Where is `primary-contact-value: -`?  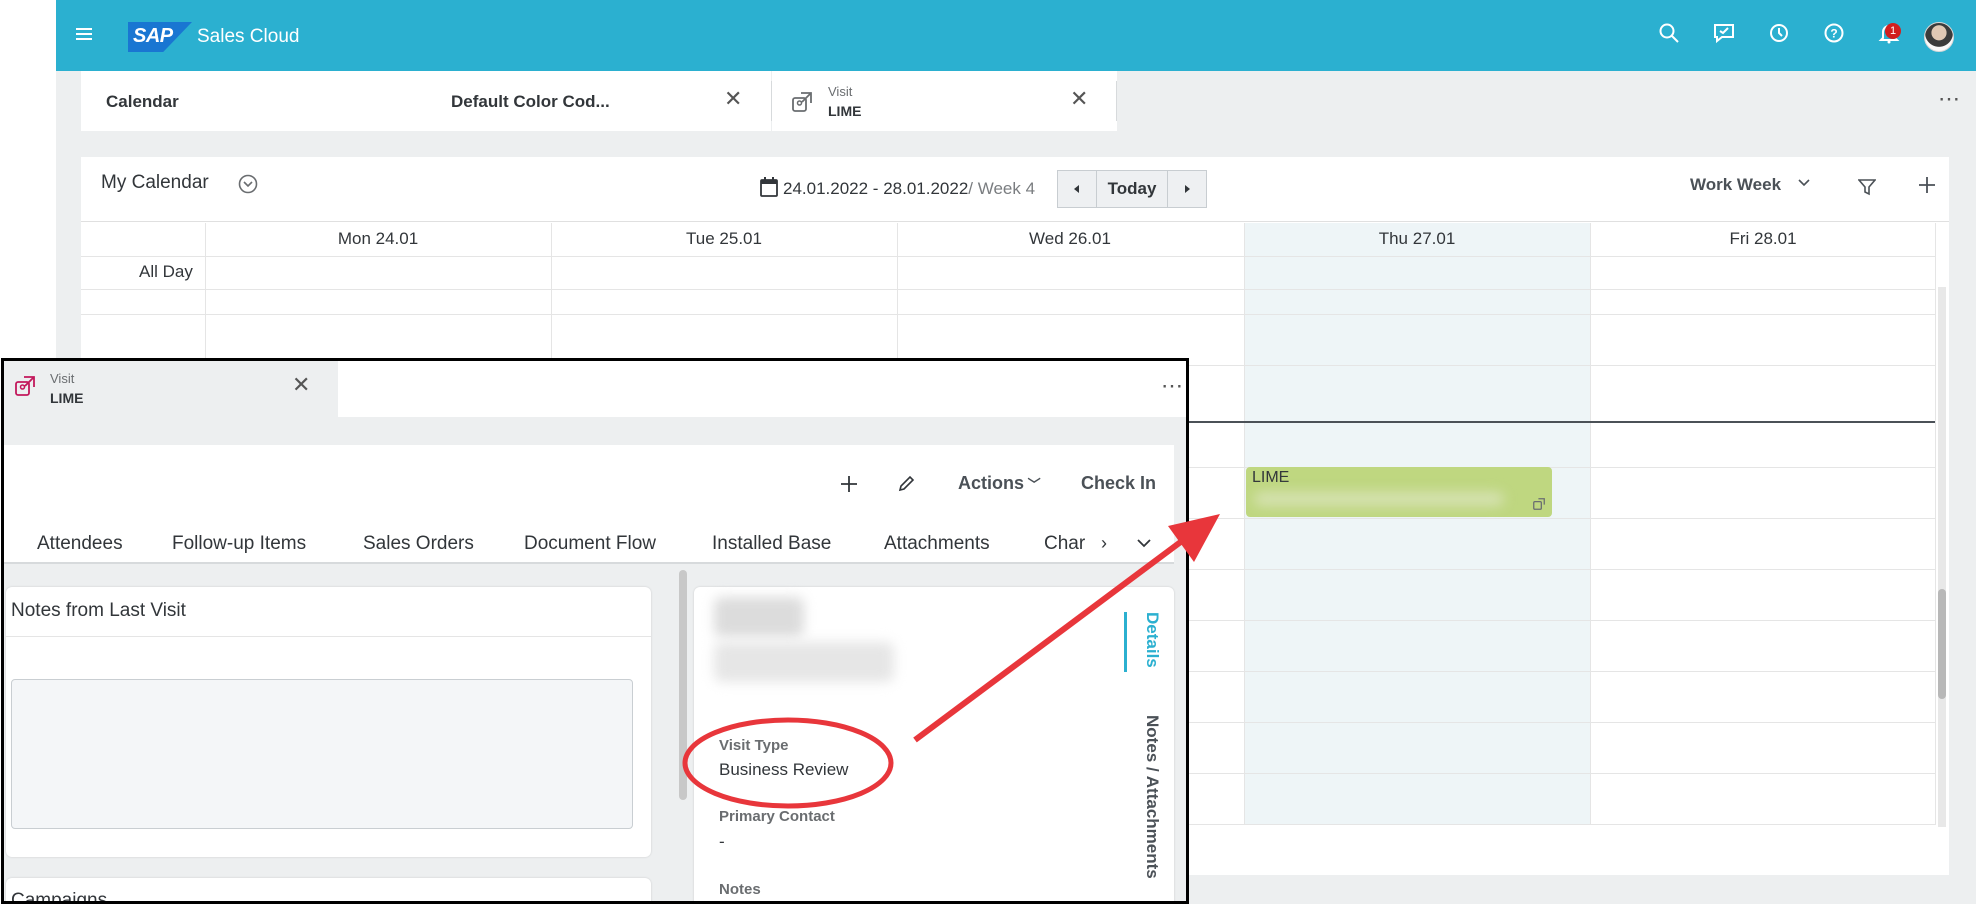 primary-contact-value: - is located at coordinates (722, 841).